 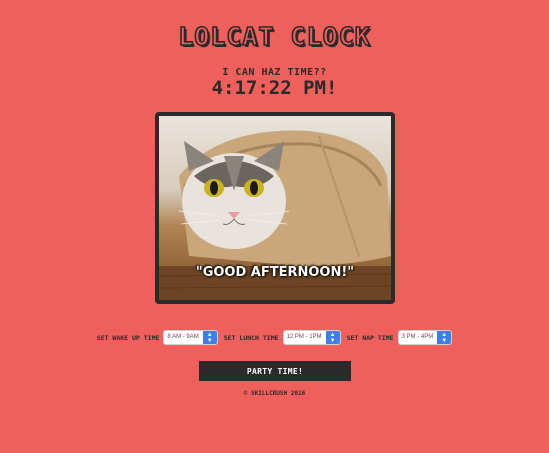 I want to click on nap-label: Set nap time, so click(x=370, y=337).